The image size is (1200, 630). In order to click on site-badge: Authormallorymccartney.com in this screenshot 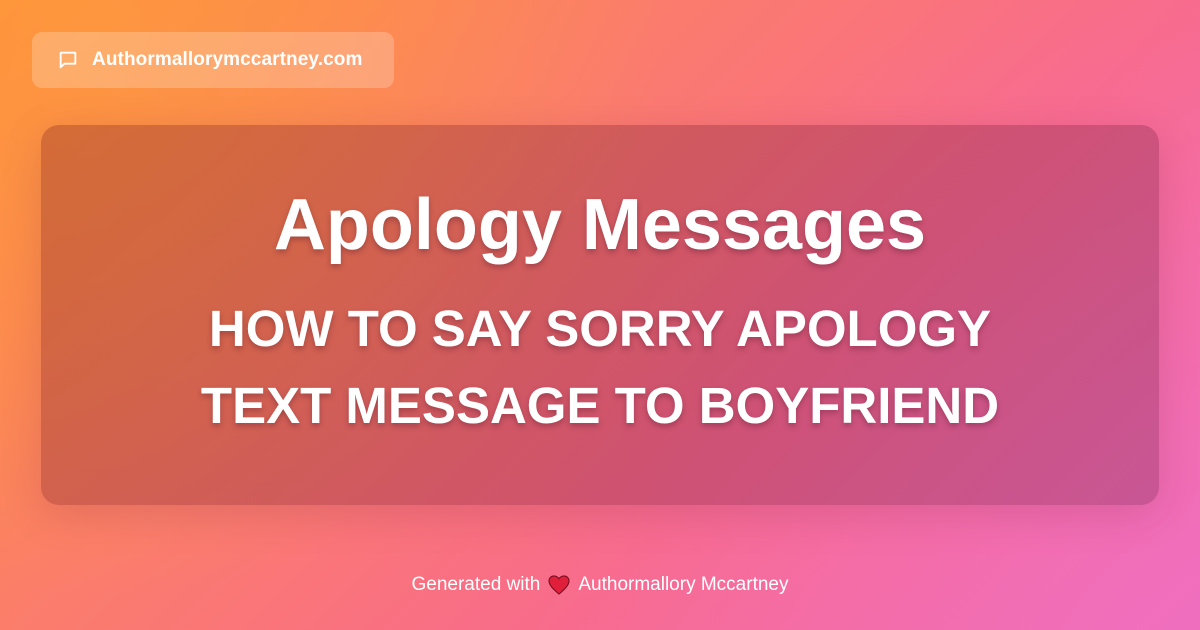, I will do `click(213, 60)`.